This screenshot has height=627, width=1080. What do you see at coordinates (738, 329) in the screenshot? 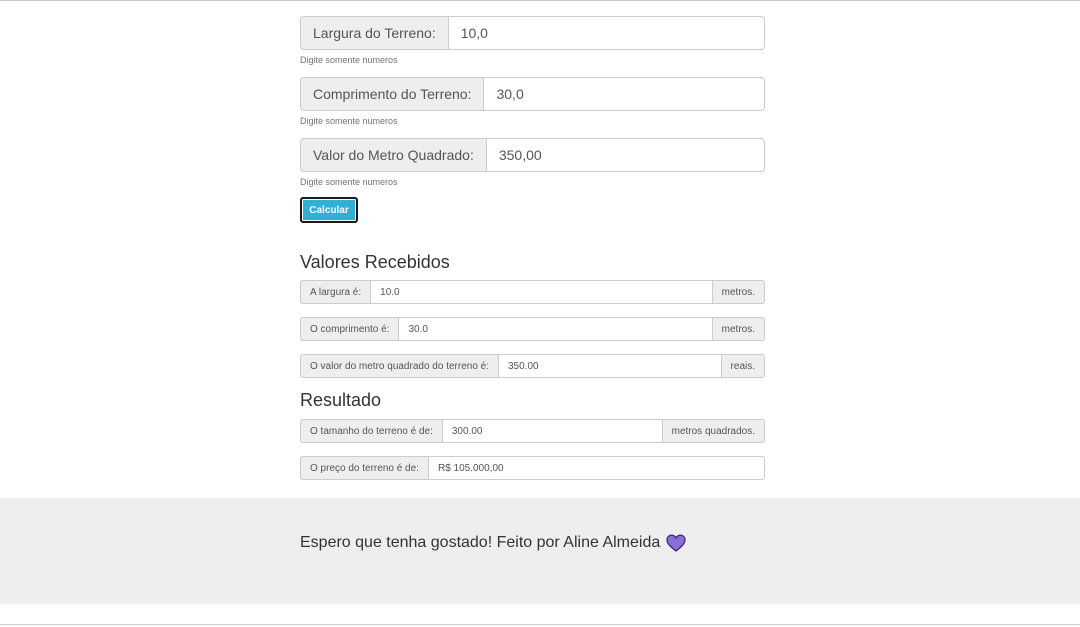
I see `recebido-comprimento-unit: metros.` at bounding box center [738, 329].